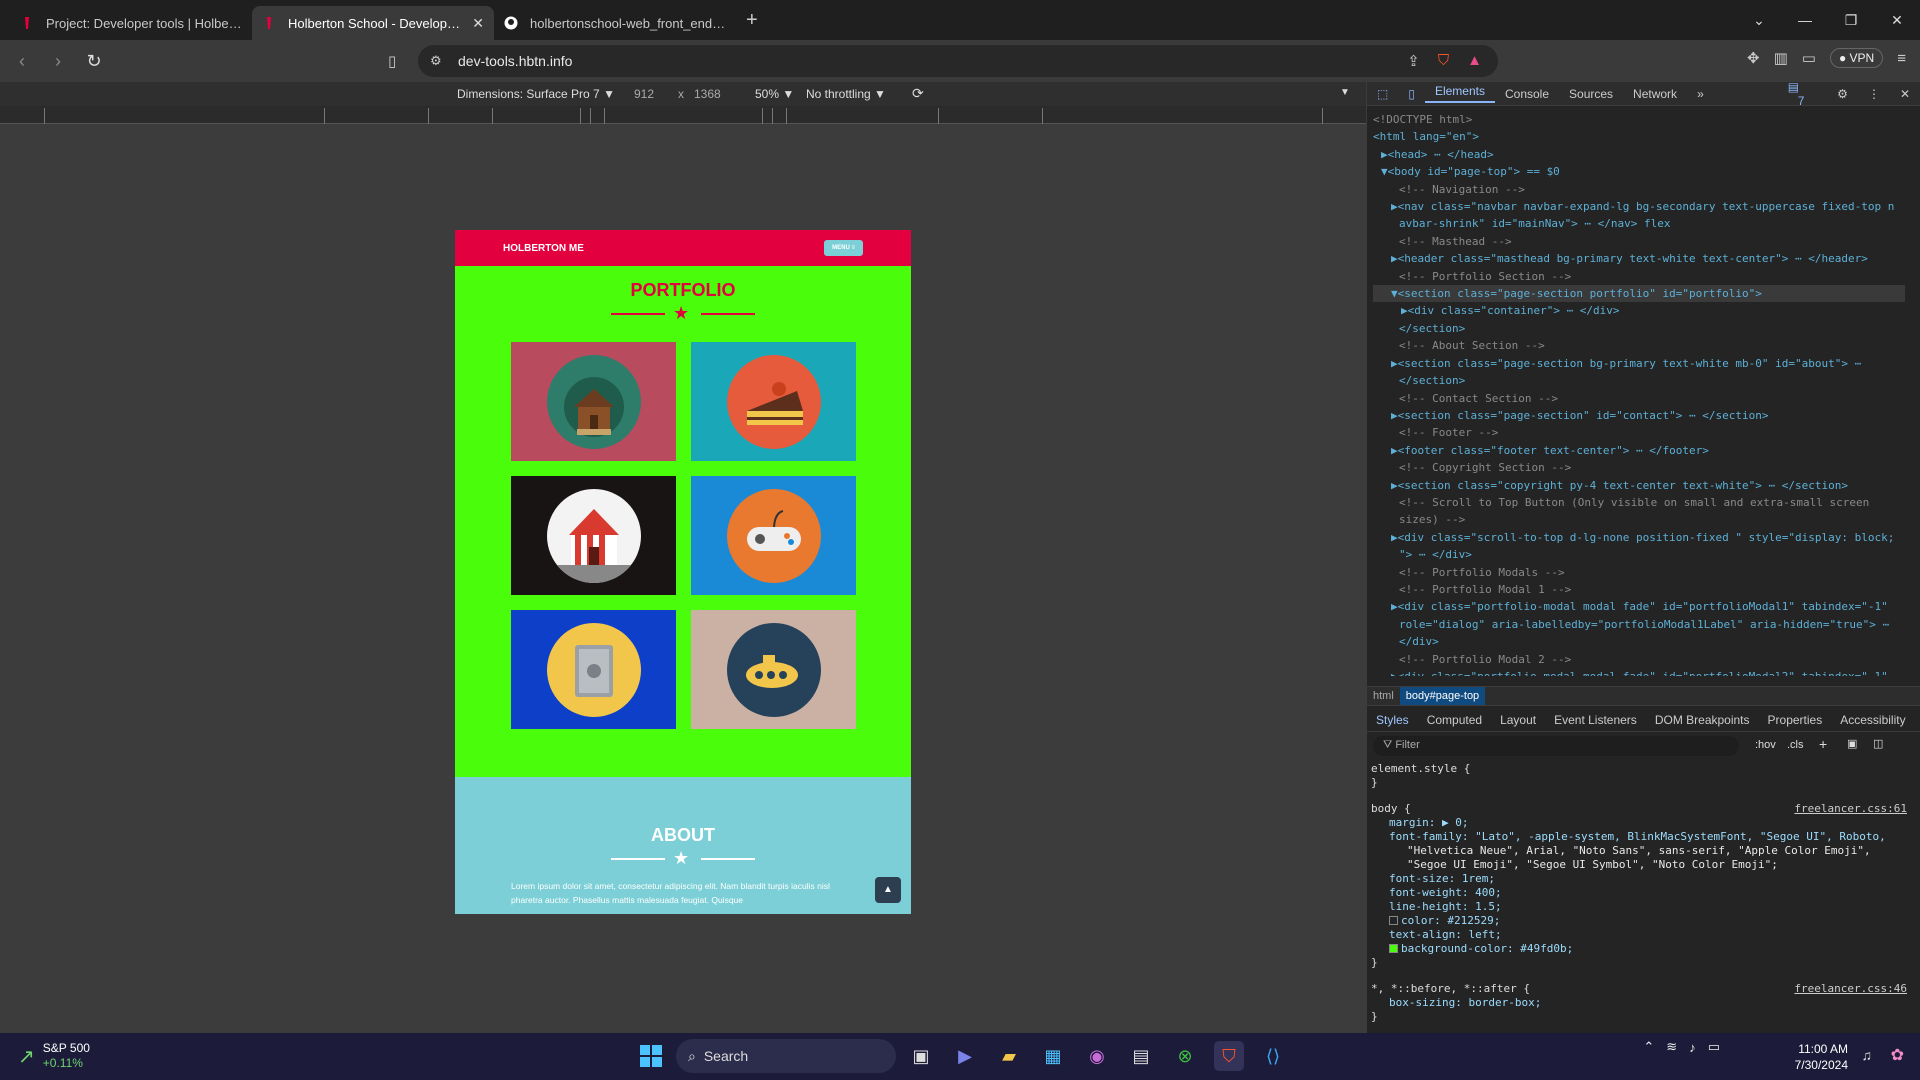 The image size is (1920, 1080). I want to click on sidebar-icon: ▥, so click(1781, 58).